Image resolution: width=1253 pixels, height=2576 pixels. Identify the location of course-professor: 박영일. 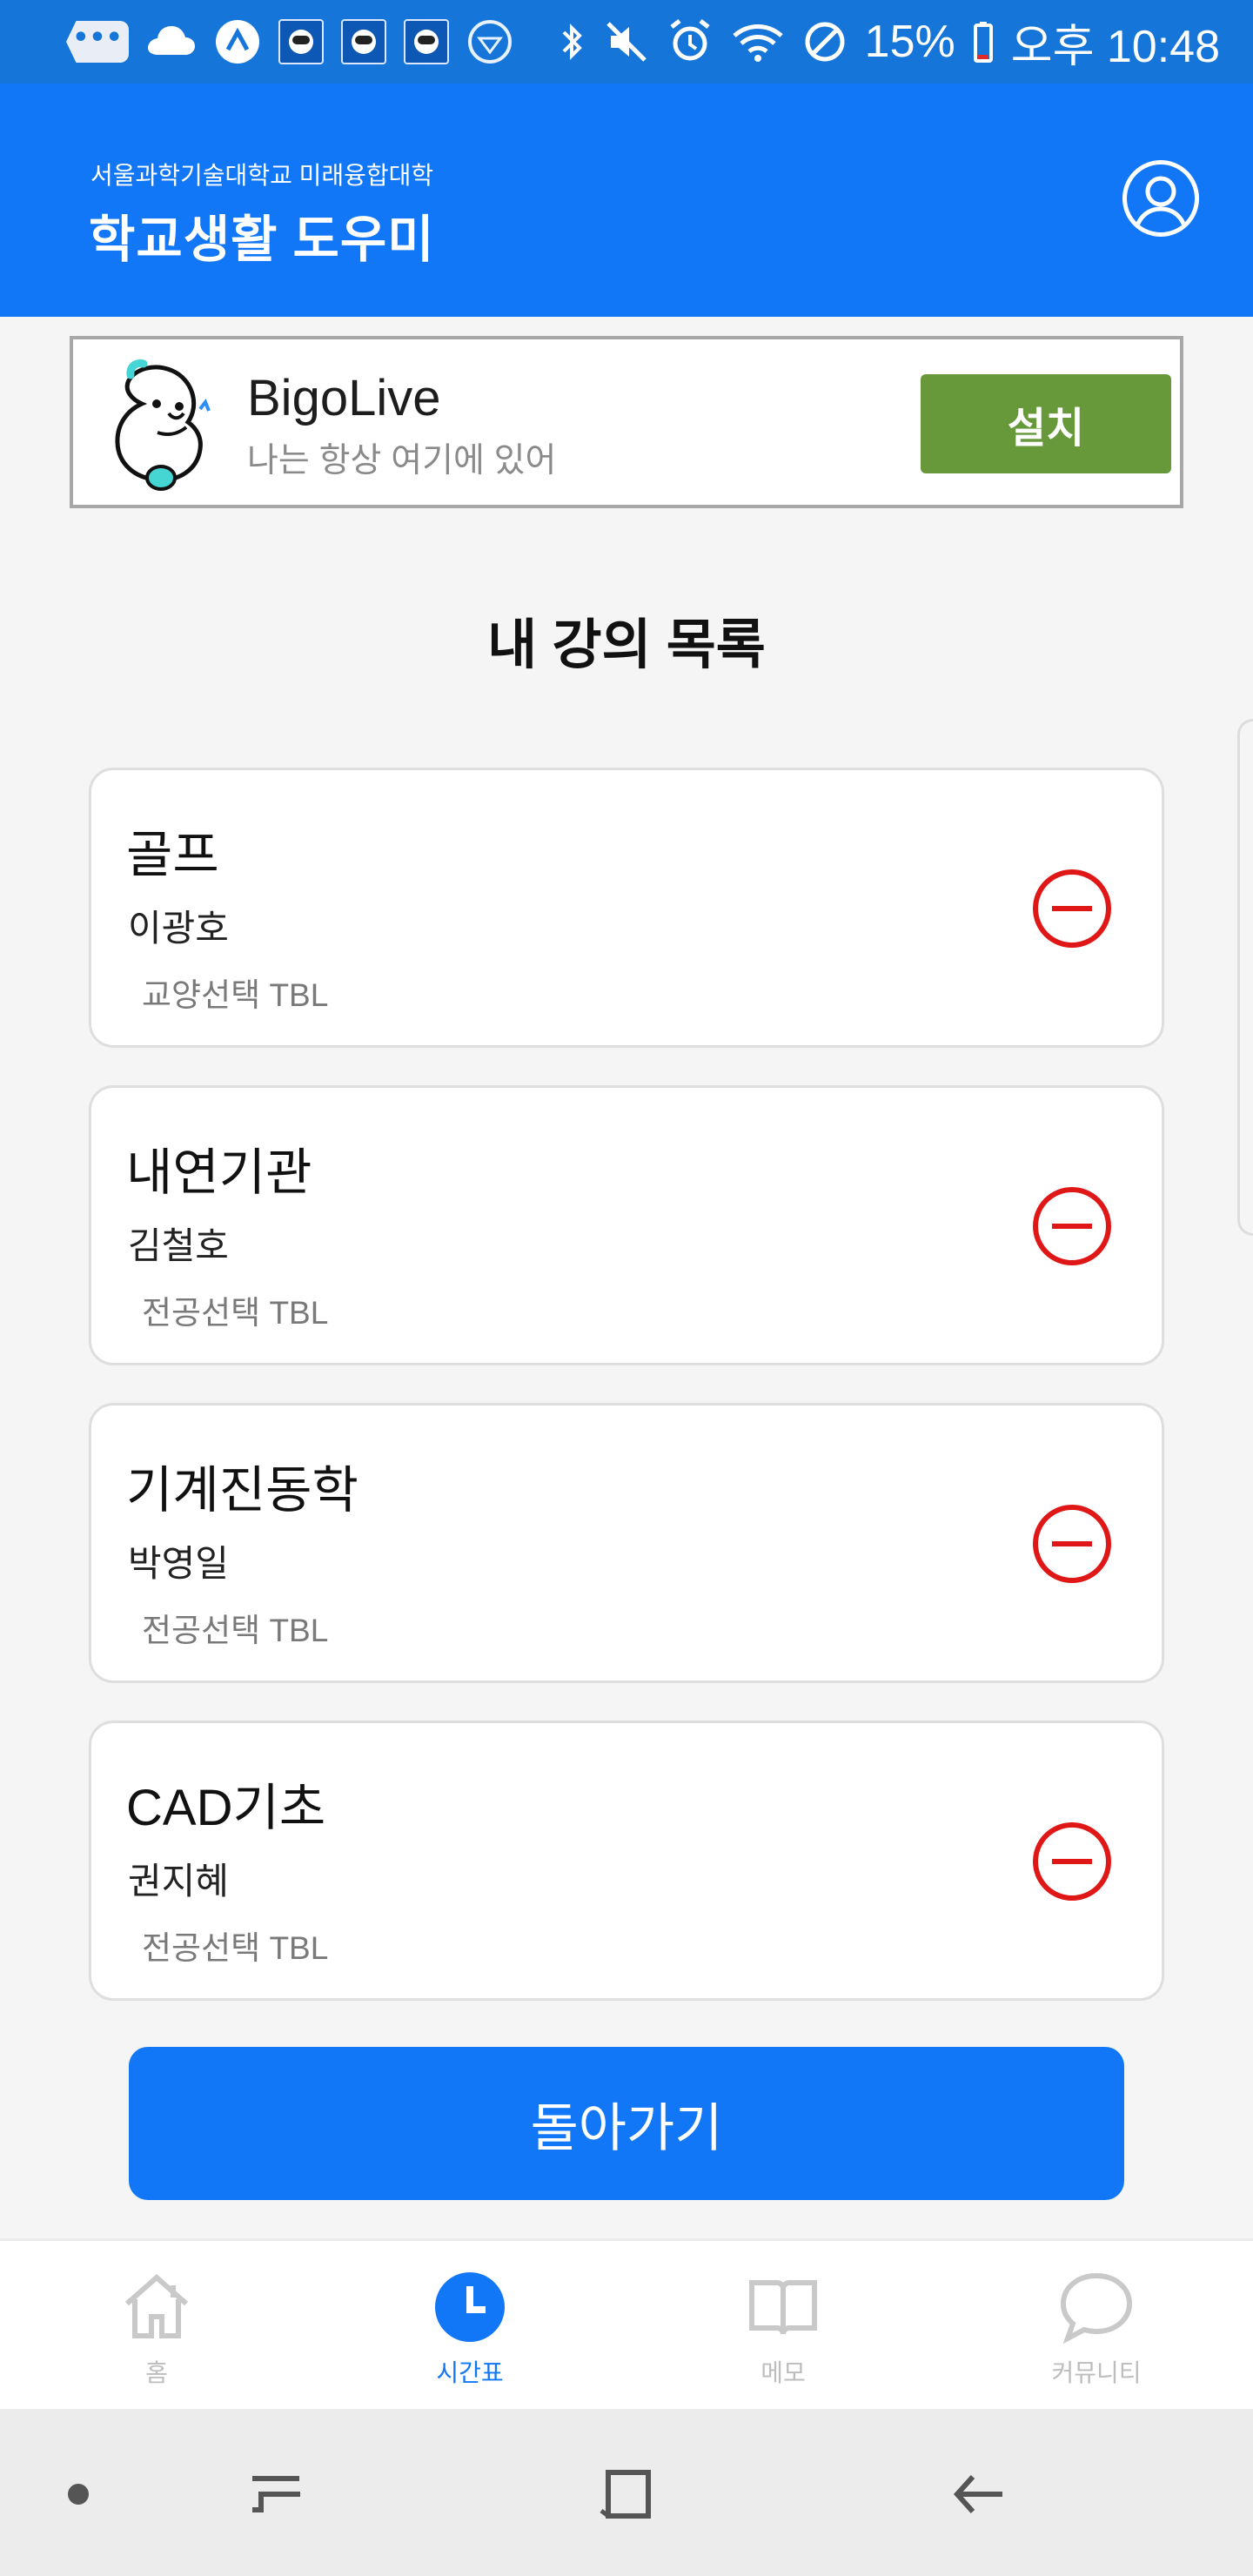
(178, 1563).